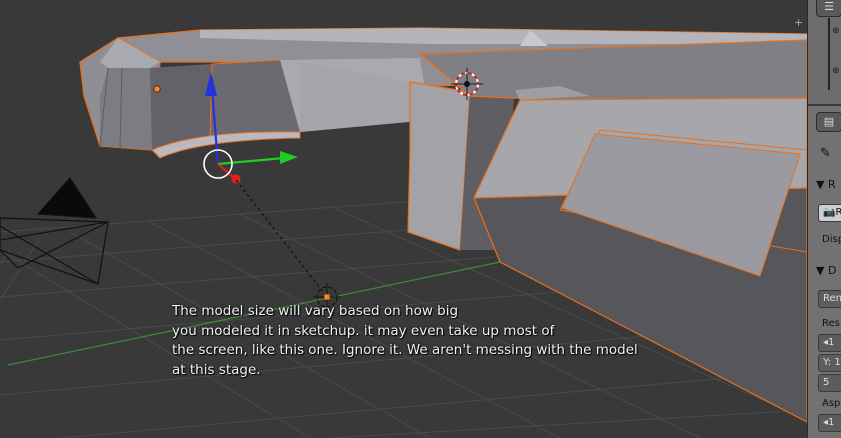 This screenshot has height=438, width=841. Describe the element at coordinates (281, 238) in the screenshot. I see `parent-relationship-line` at that location.